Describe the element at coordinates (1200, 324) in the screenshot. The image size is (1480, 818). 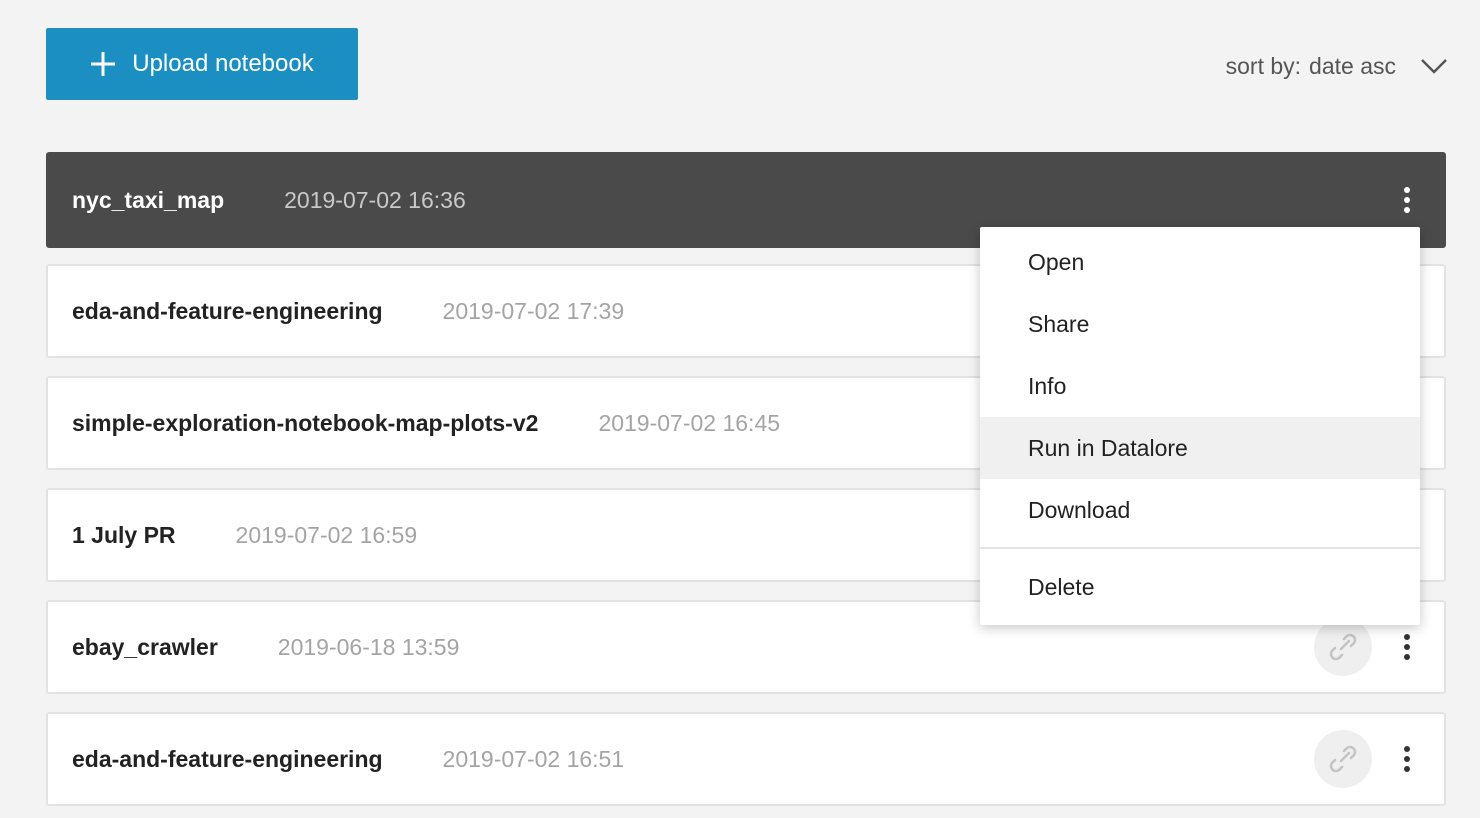
I see `menu-item-share: Share` at that location.